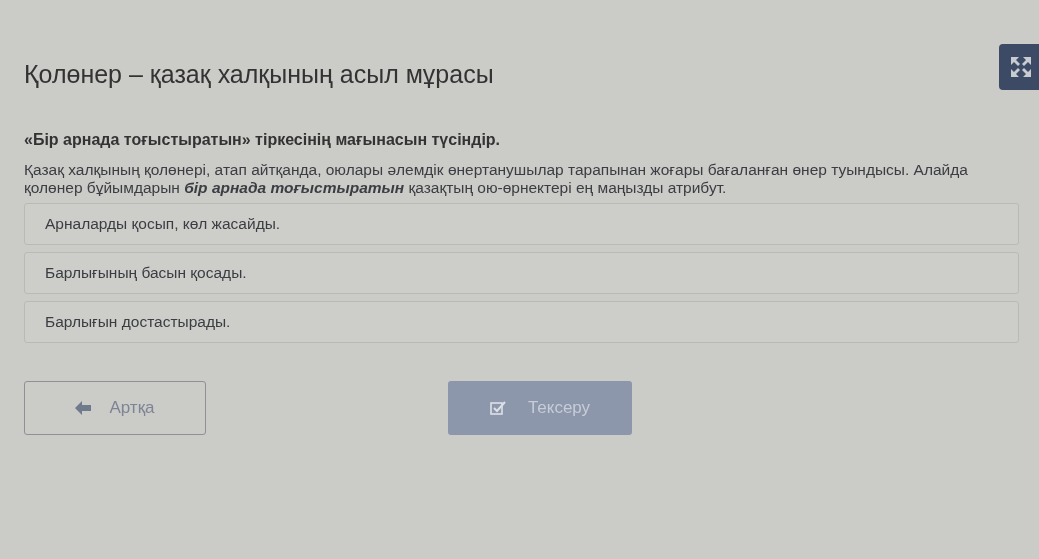  I want to click on arrow-left-icon, so click(83, 408).